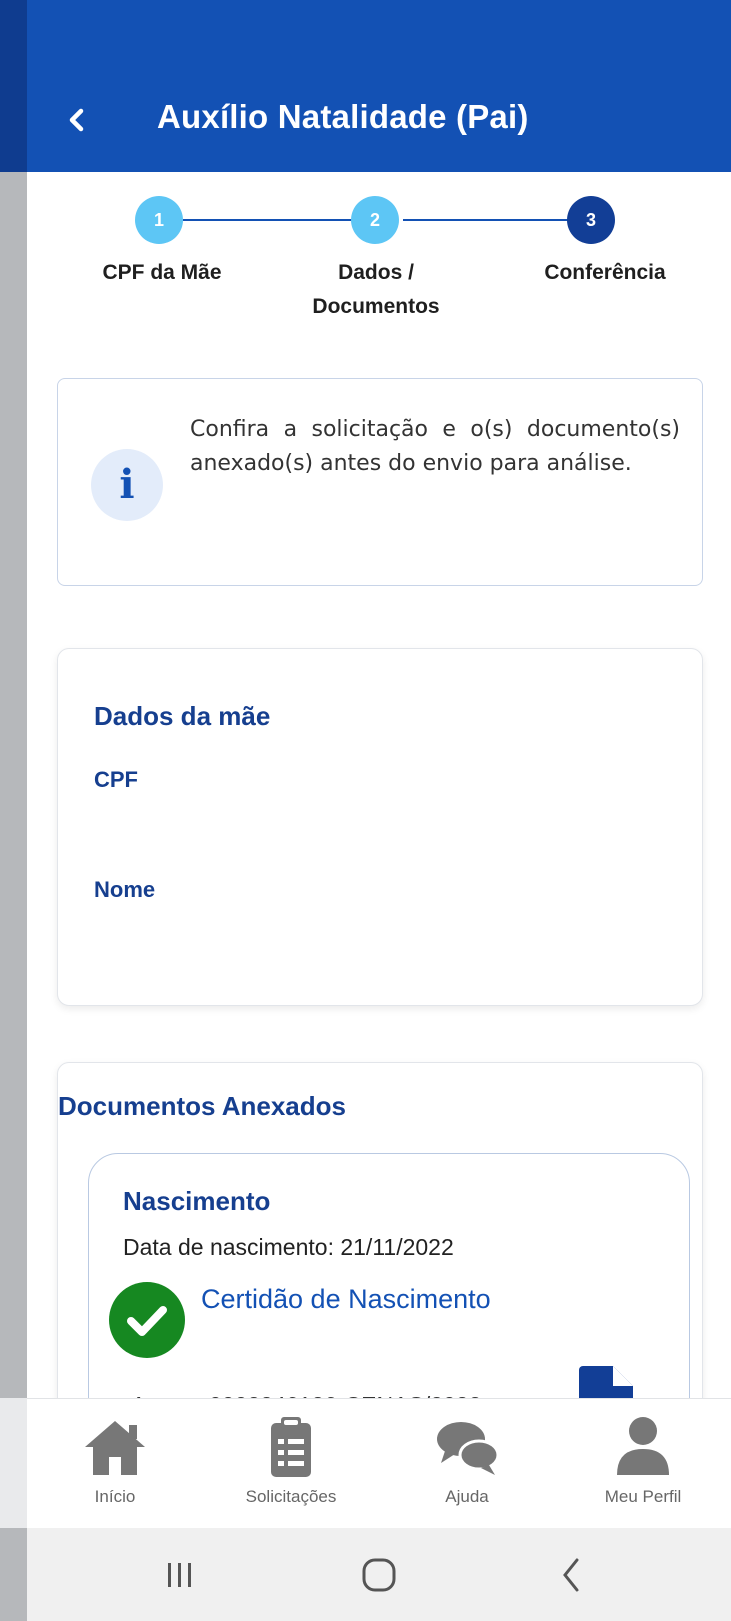 The image size is (731, 1621). I want to click on home-icon, so click(115, 1448).